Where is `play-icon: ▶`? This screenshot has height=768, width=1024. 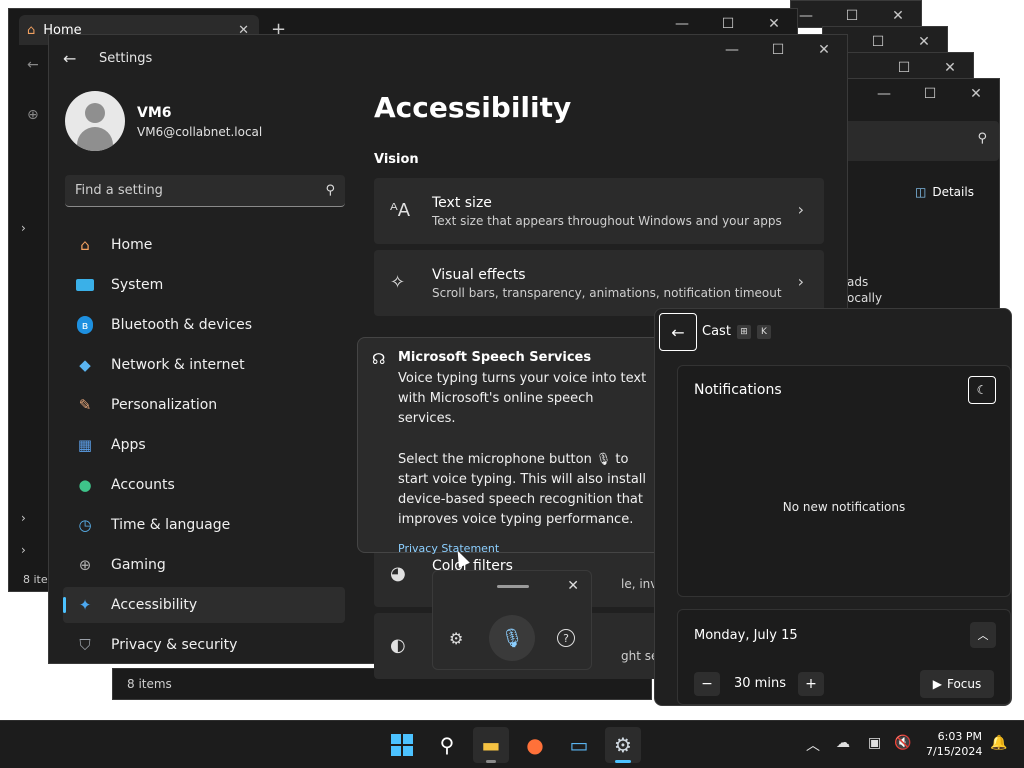
play-icon: ▶ is located at coordinates (937, 684).